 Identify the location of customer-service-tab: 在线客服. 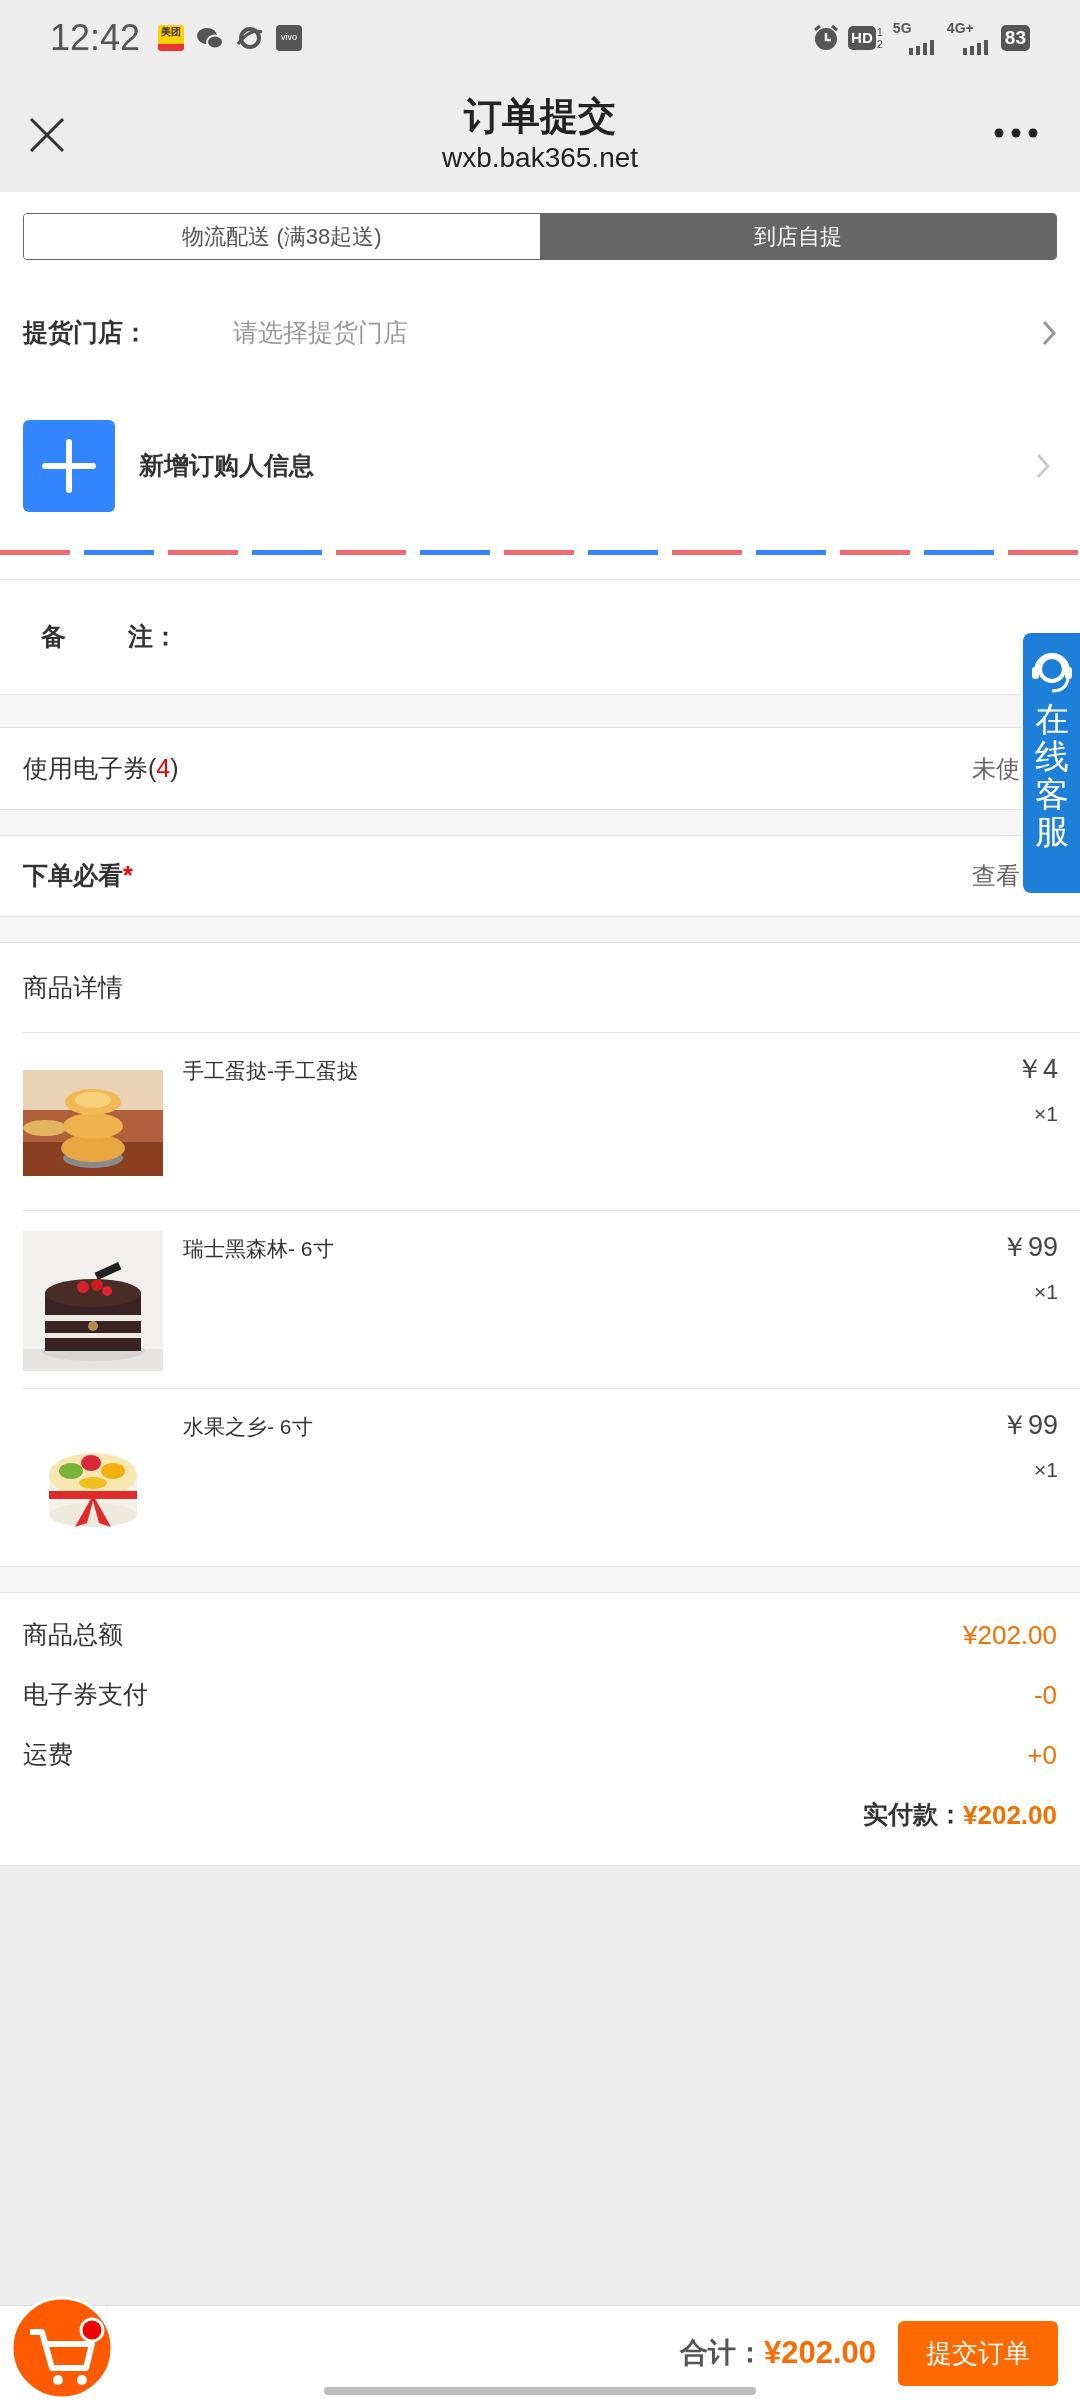
(1051, 763).